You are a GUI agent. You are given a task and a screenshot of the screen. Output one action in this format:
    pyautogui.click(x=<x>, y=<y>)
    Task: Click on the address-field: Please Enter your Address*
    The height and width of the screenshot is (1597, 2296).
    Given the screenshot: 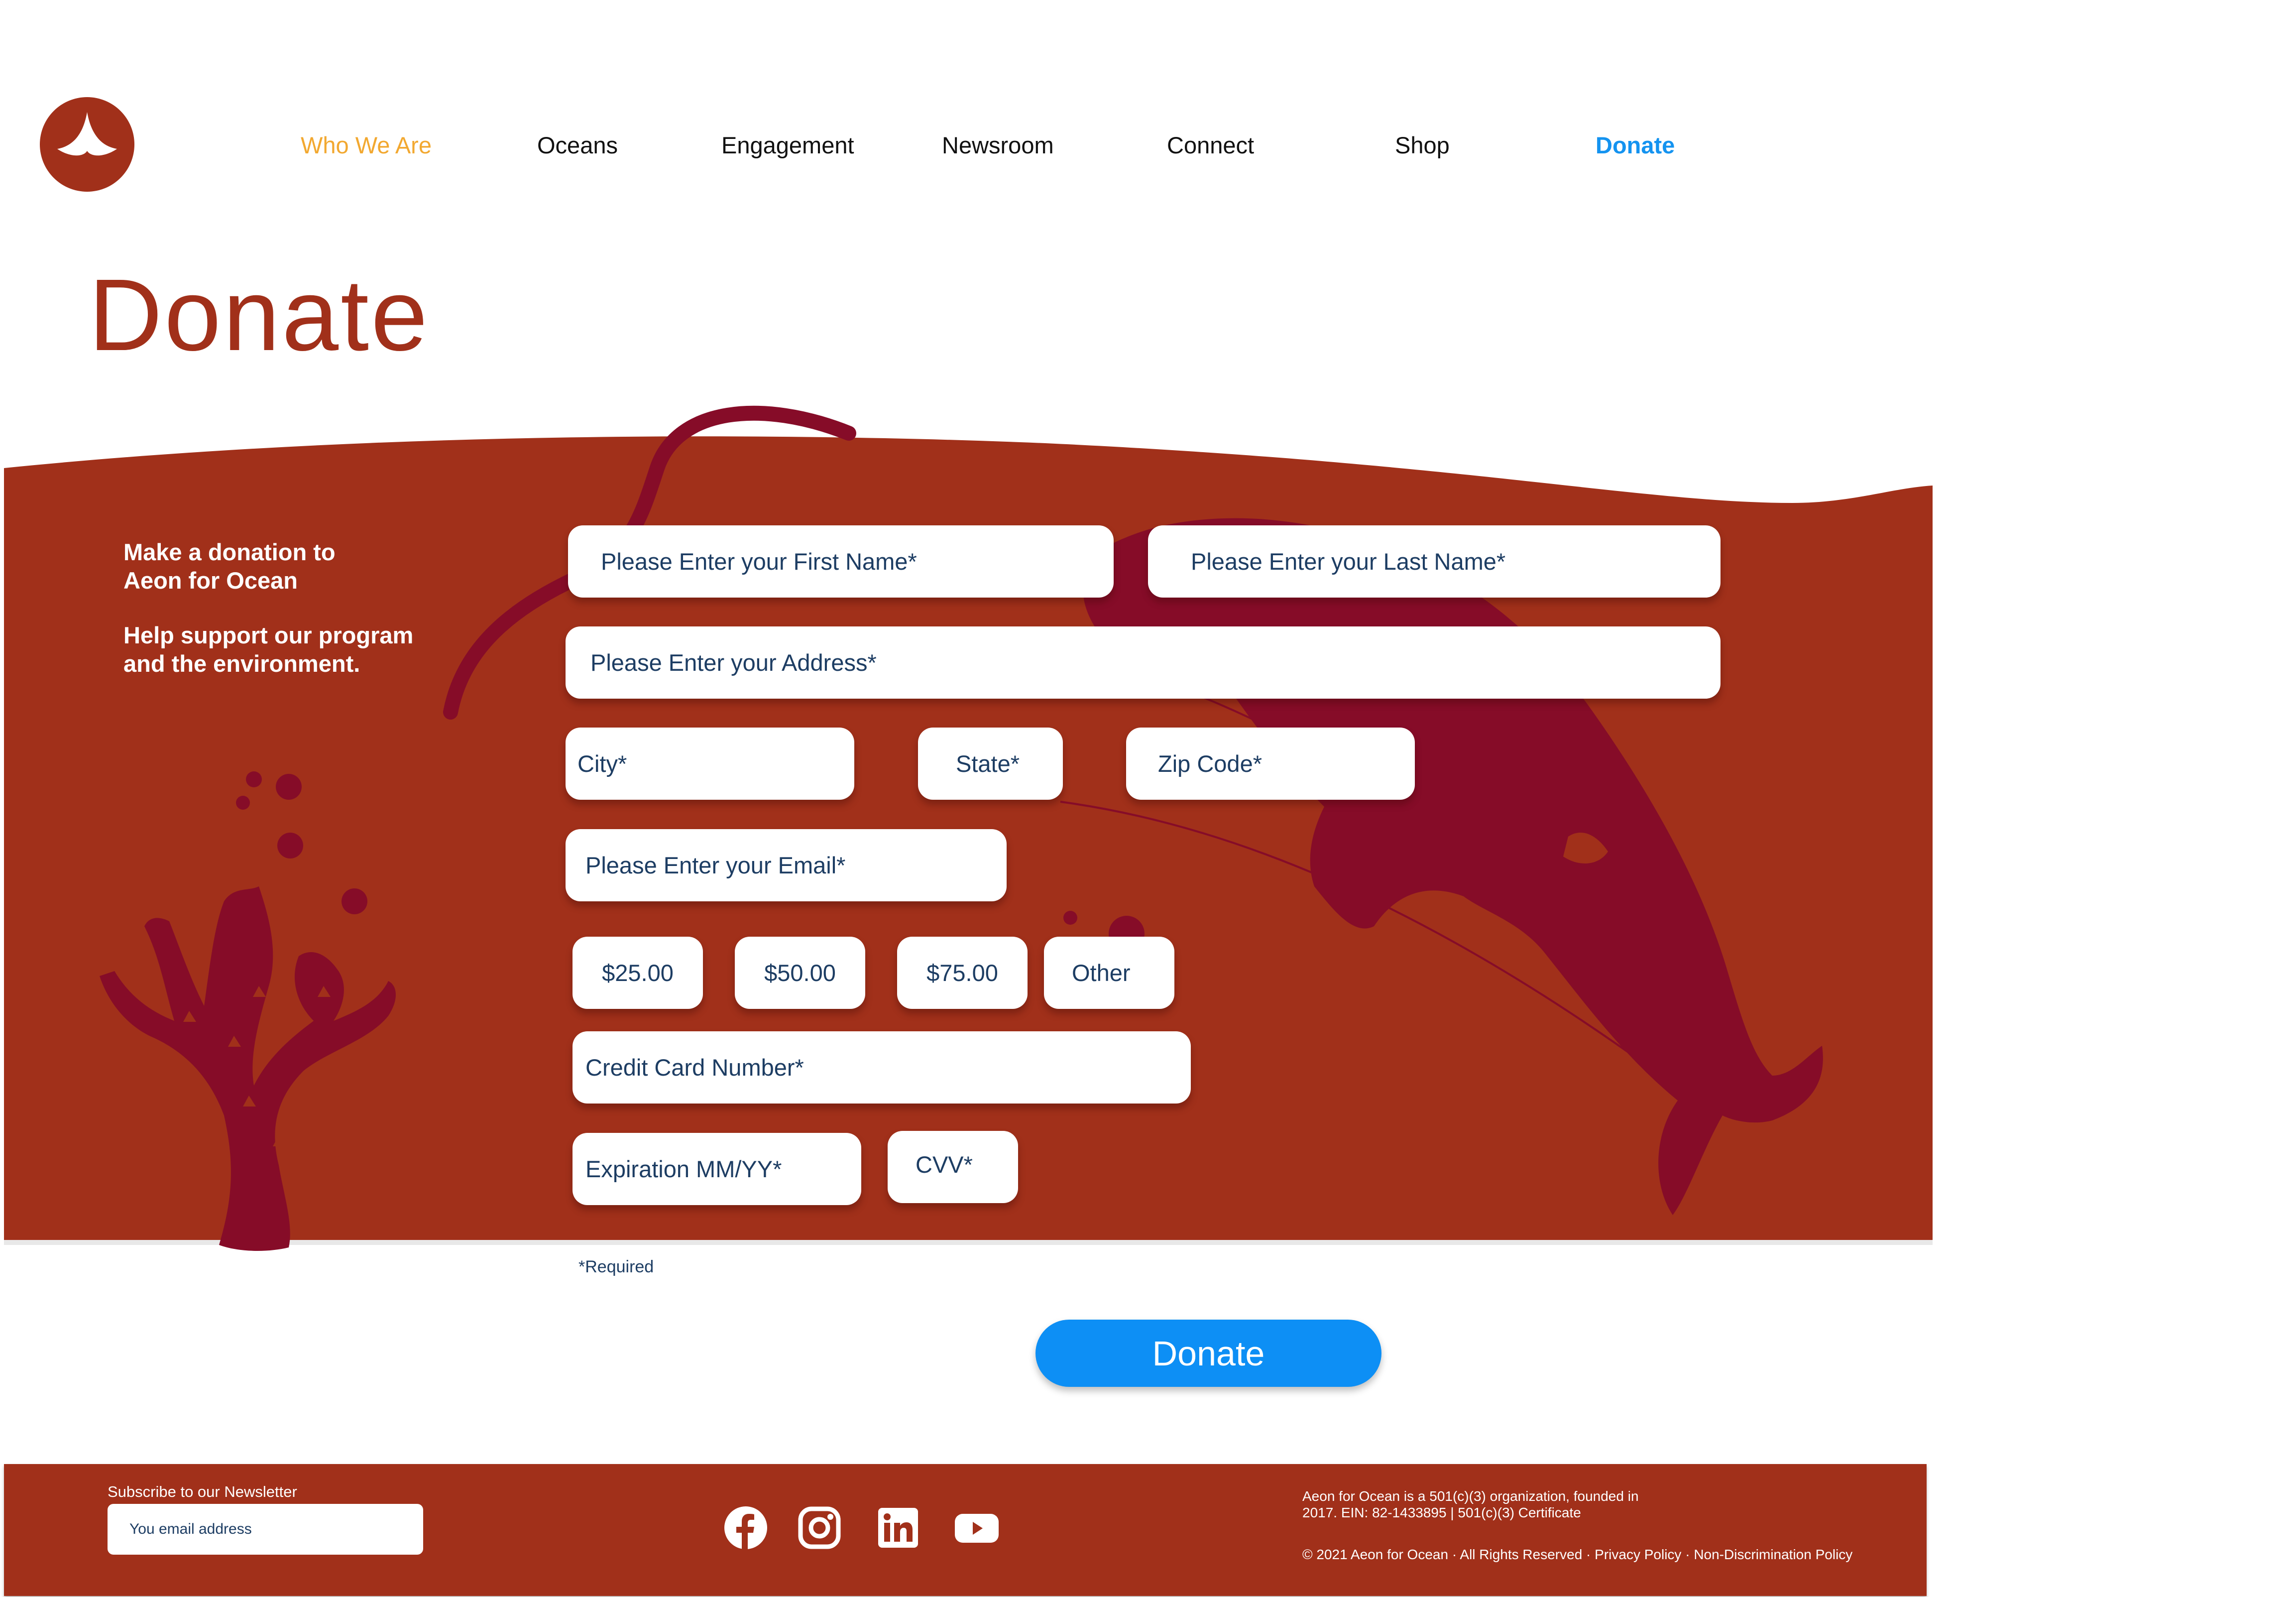 What is the action you would take?
    pyautogui.click(x=1143, y=662)
    